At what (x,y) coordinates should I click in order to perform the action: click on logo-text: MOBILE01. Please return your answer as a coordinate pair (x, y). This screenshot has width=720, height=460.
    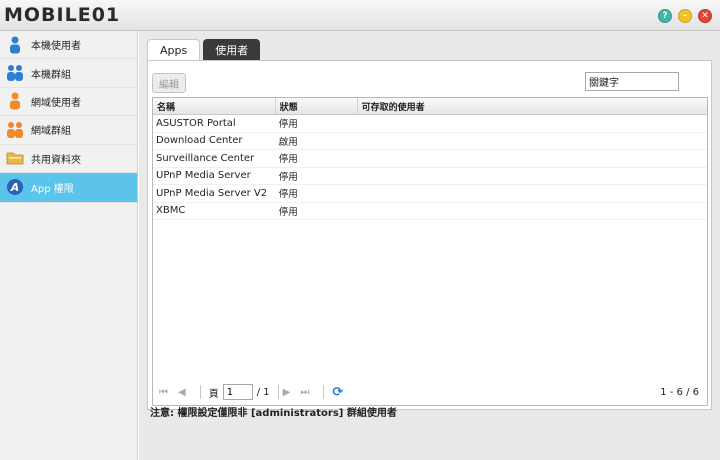
    Looking at the image, I should click on (62, 15).